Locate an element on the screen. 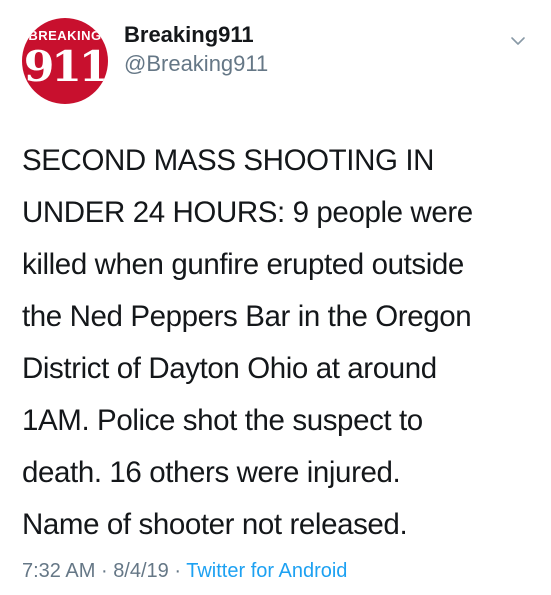 The height and width of the screenshot is (595, 551). tweet-source-link: Twitter for Android is located at coordinates (266, 571).